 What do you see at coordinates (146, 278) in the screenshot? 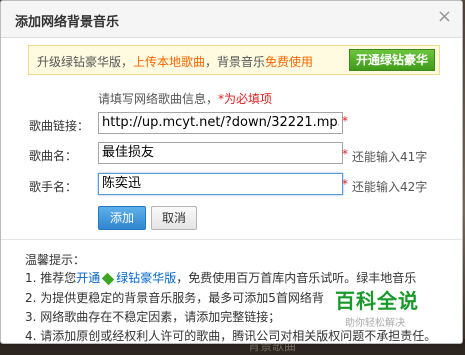
I see `tip1-green-diamond-link: 绿钻豪华版` at bounding box center [146, 278].